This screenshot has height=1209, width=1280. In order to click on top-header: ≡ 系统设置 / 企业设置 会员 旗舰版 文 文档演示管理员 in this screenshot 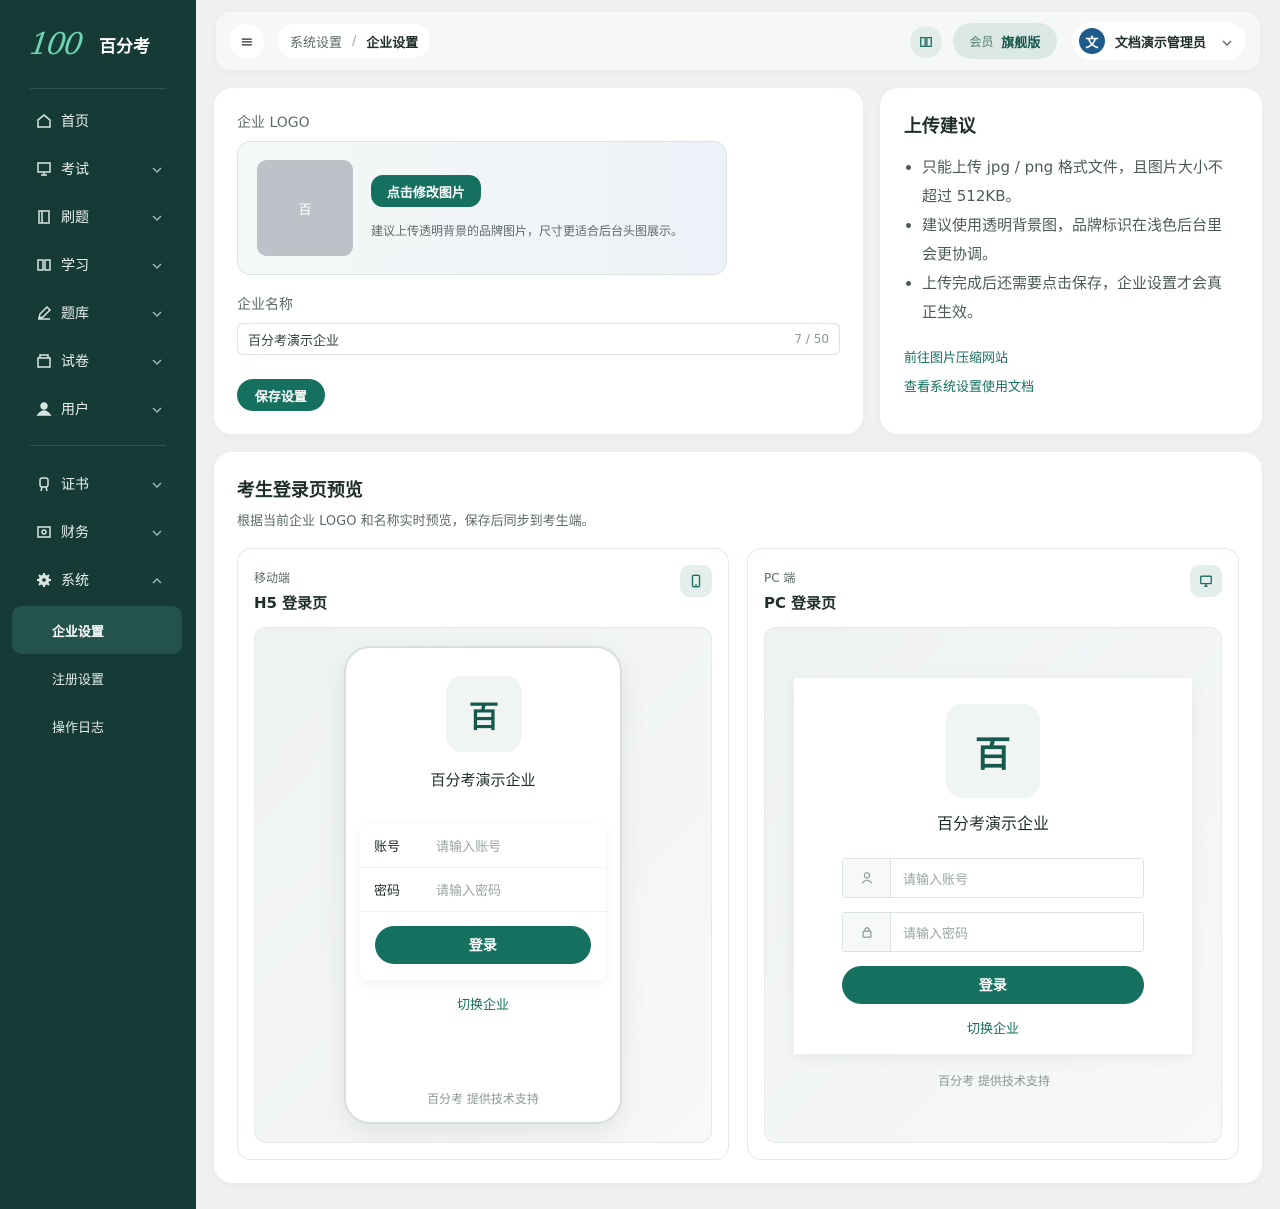, I will do `click(738, 41)`.